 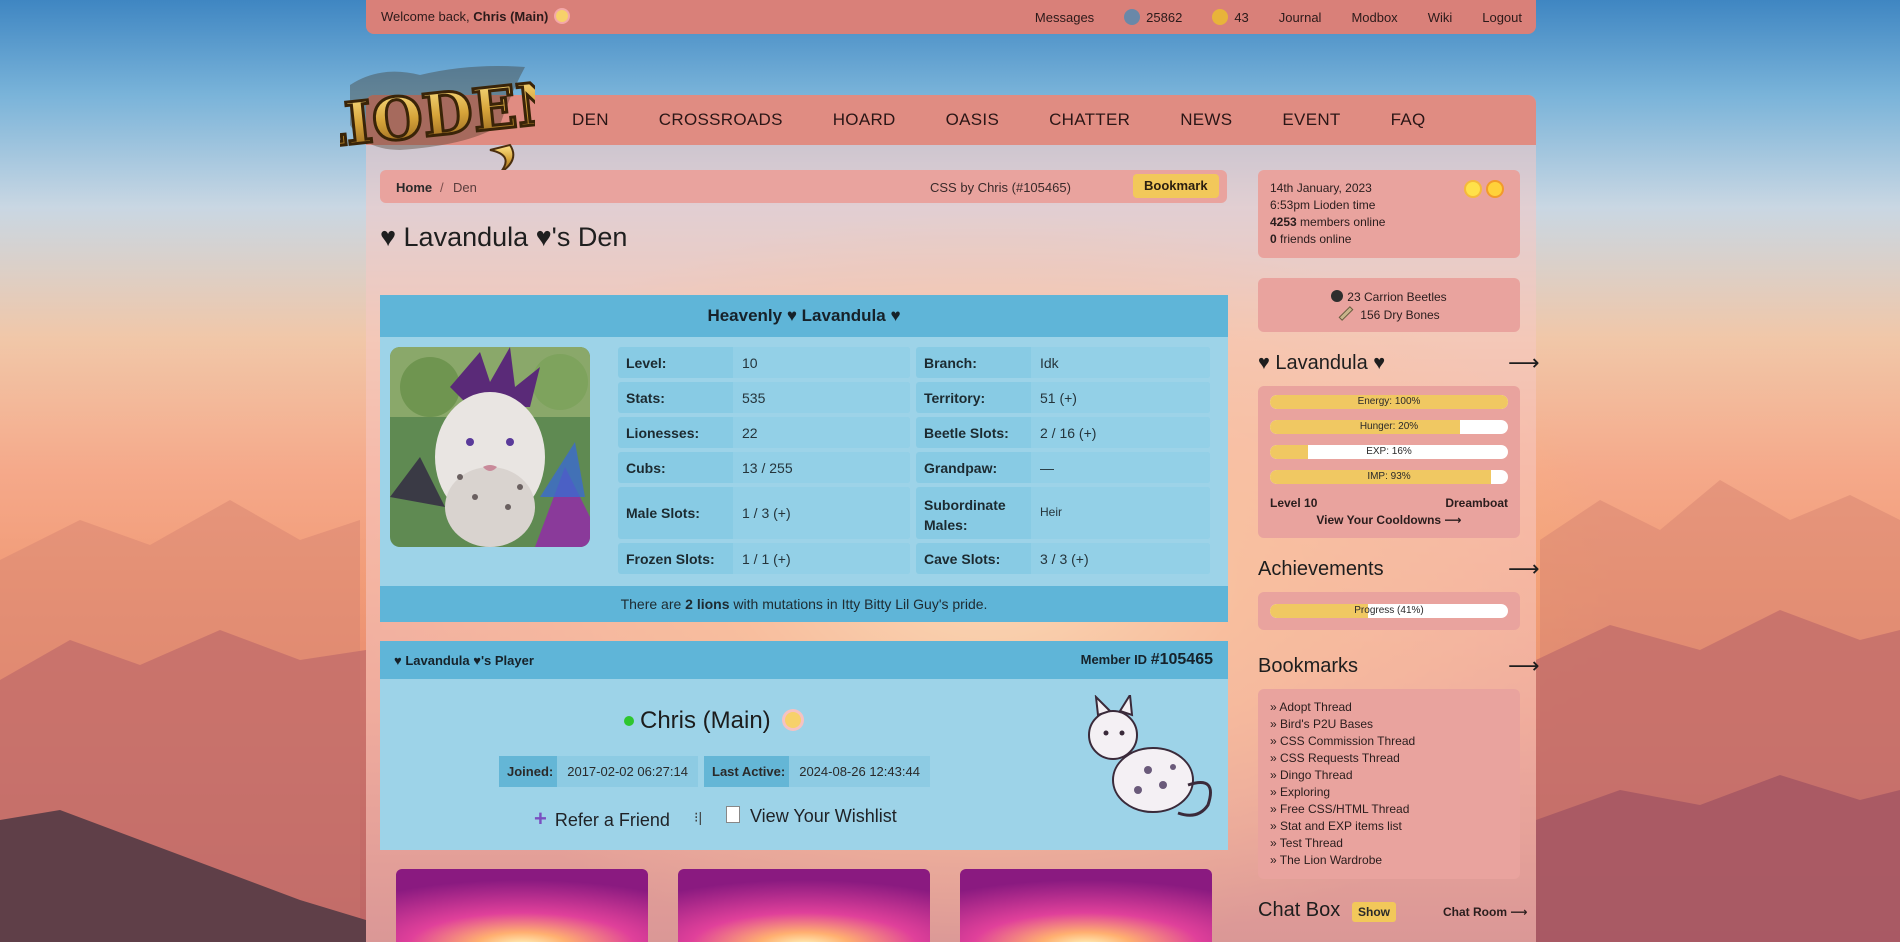 What do you see at coordinates (1476, 503) in the screenshot?
I see `lion-title: Dreamboat` at bounding box center [1476, 503].